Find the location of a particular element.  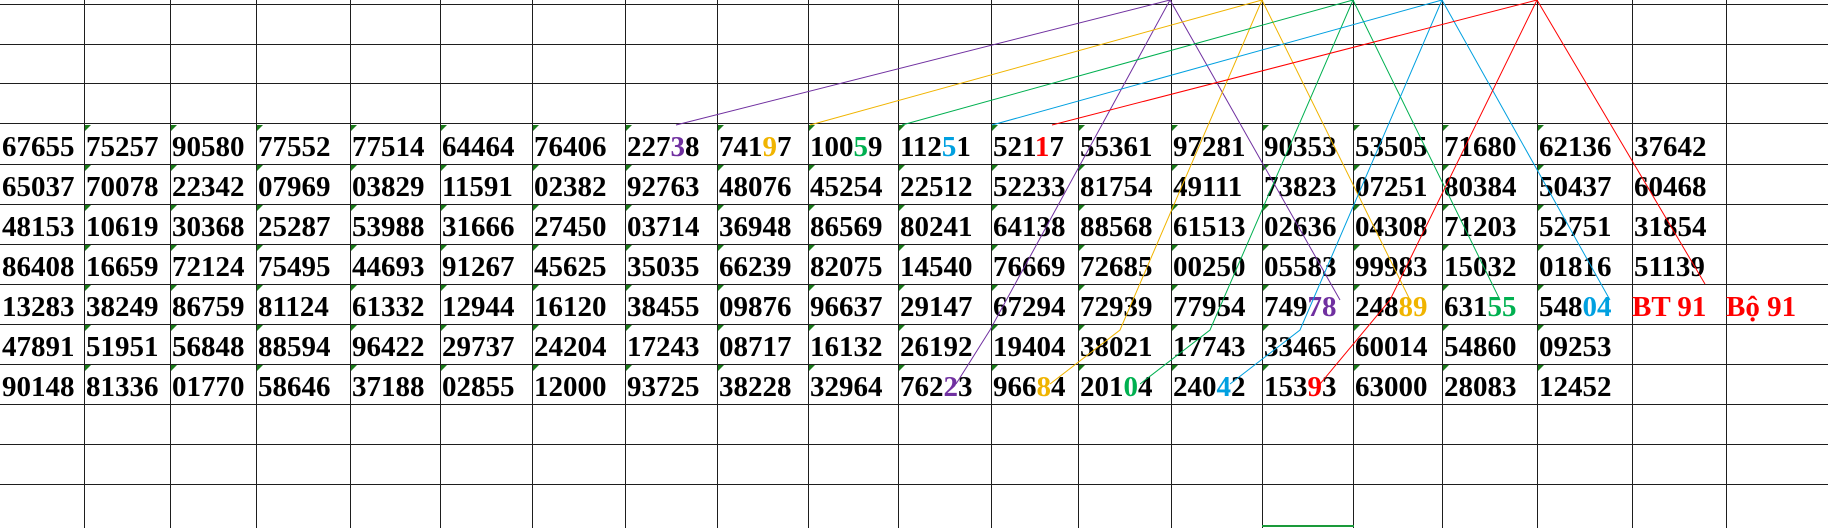

green-pattern-line is located at coordinates (1246, 192).